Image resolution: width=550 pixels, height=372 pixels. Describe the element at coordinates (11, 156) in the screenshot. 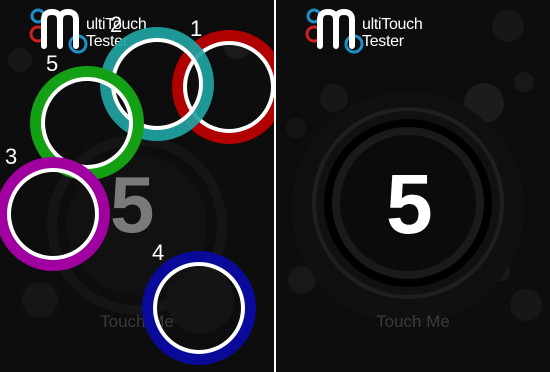

I see `touch-number-3: 3` at that location.